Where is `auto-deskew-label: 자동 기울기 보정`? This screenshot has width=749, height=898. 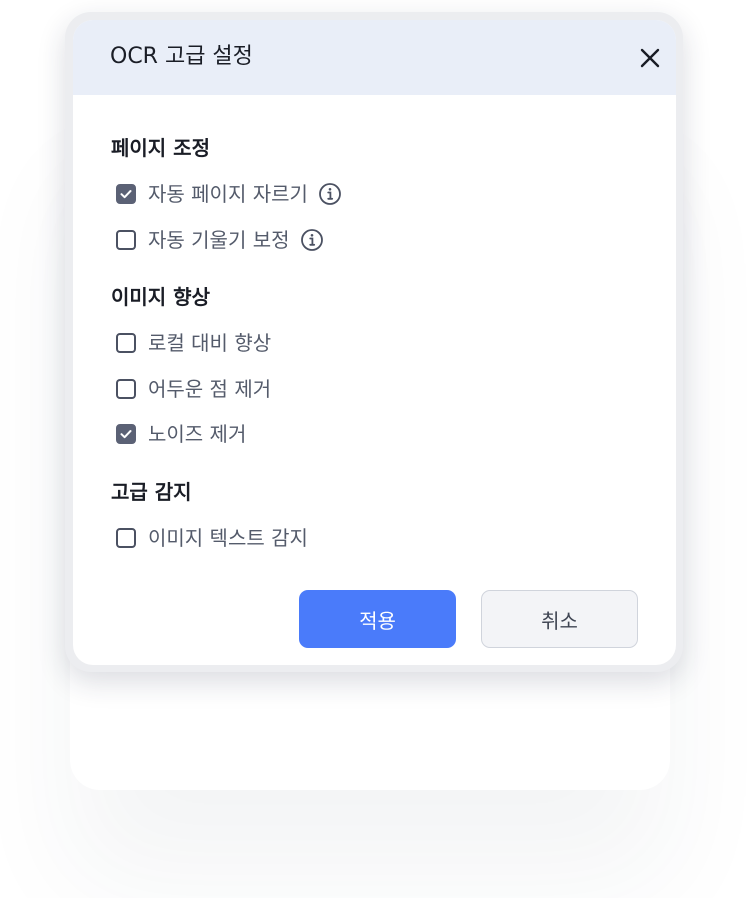
auto-deskew-label: 자동 기울기 보정 is located at coordinates (219, 240).